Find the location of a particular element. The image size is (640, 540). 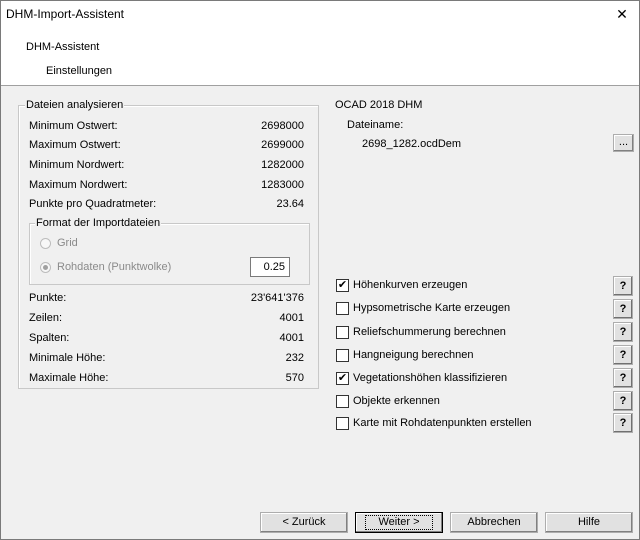

option-label-vegetation: Vegetationshöhen klassifizieren is located at coordinates (430, 378).